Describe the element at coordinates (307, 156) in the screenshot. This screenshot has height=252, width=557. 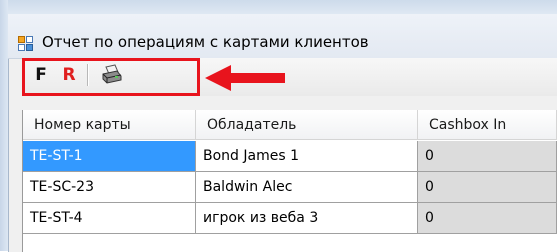
I see `table-cell-owner: Bond James 1` at that location.